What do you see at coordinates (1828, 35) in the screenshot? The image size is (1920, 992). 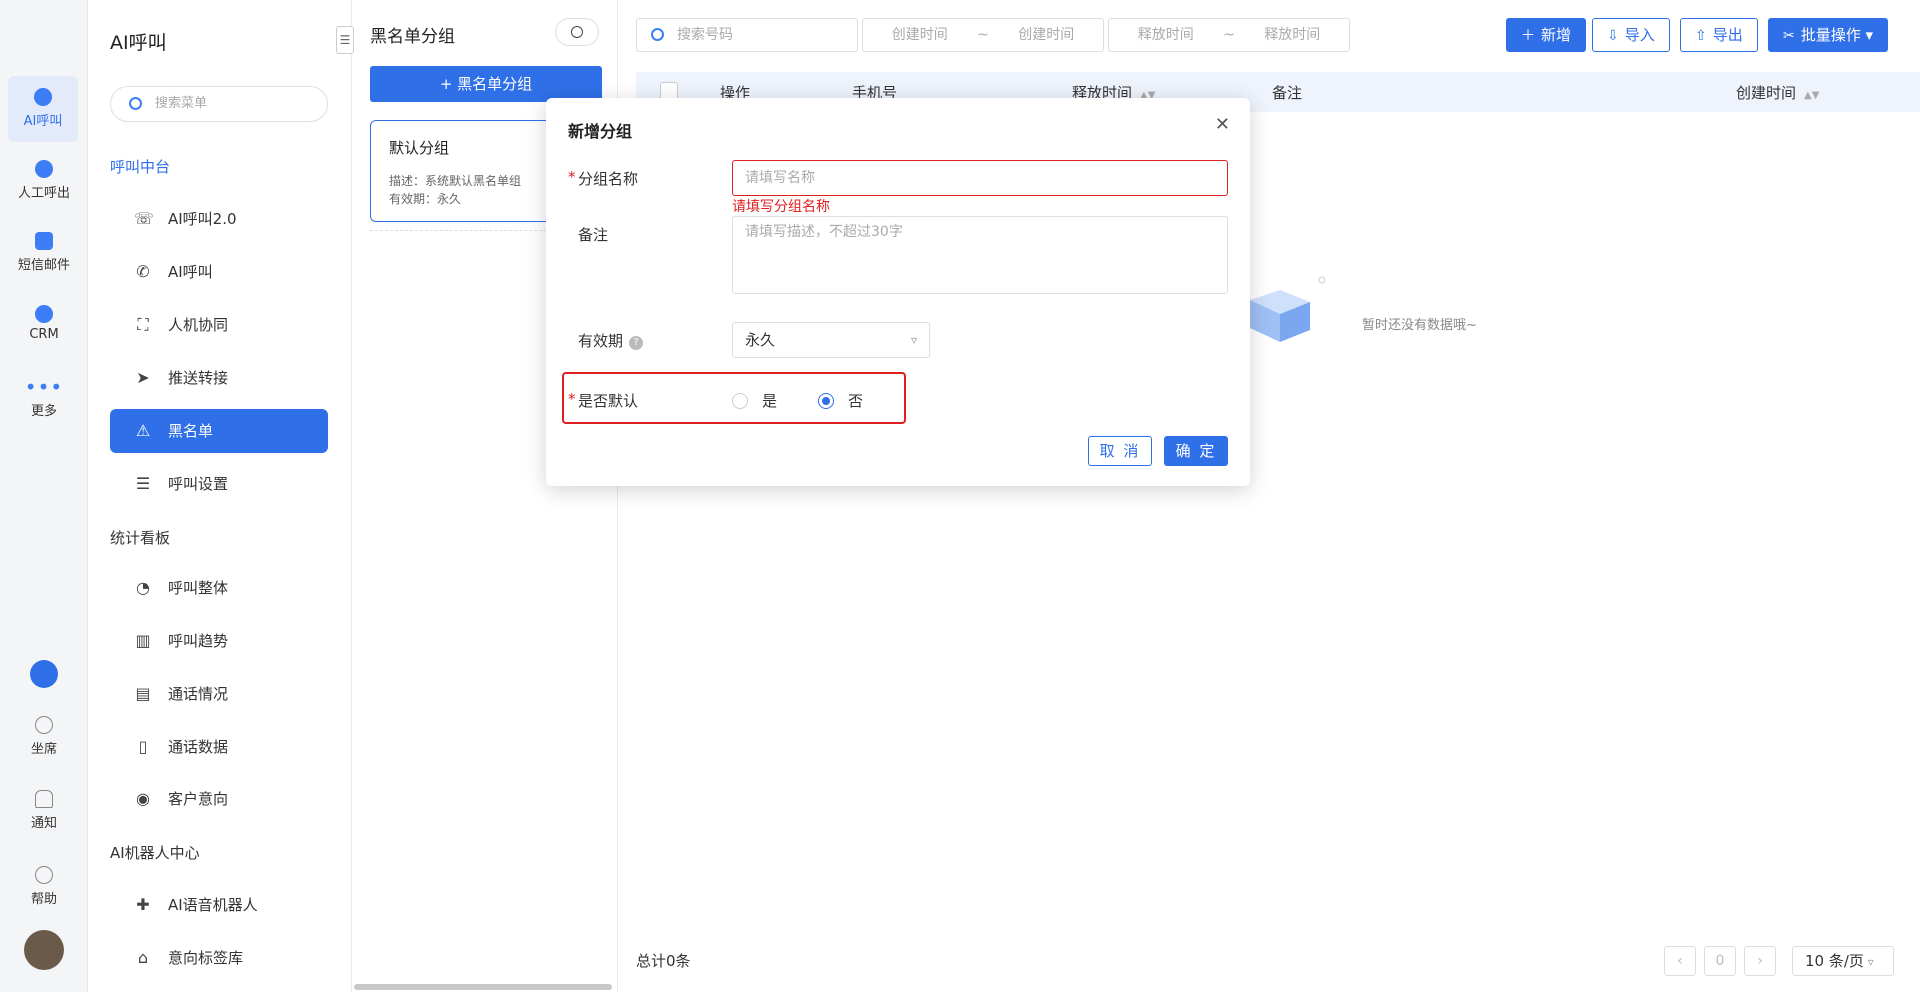 I see `batch-operations-button: ✂ 批量操作 ▾` at bounding box center [1828, 35].